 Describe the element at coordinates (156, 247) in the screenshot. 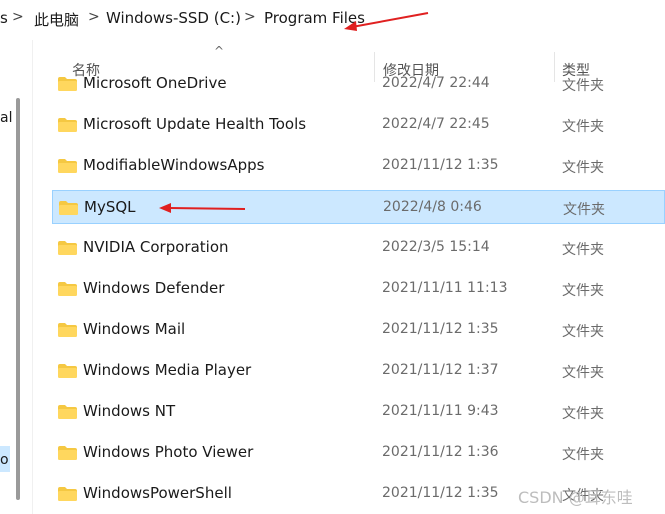

I see `file-name: NVIDIA Corporation` at that location.